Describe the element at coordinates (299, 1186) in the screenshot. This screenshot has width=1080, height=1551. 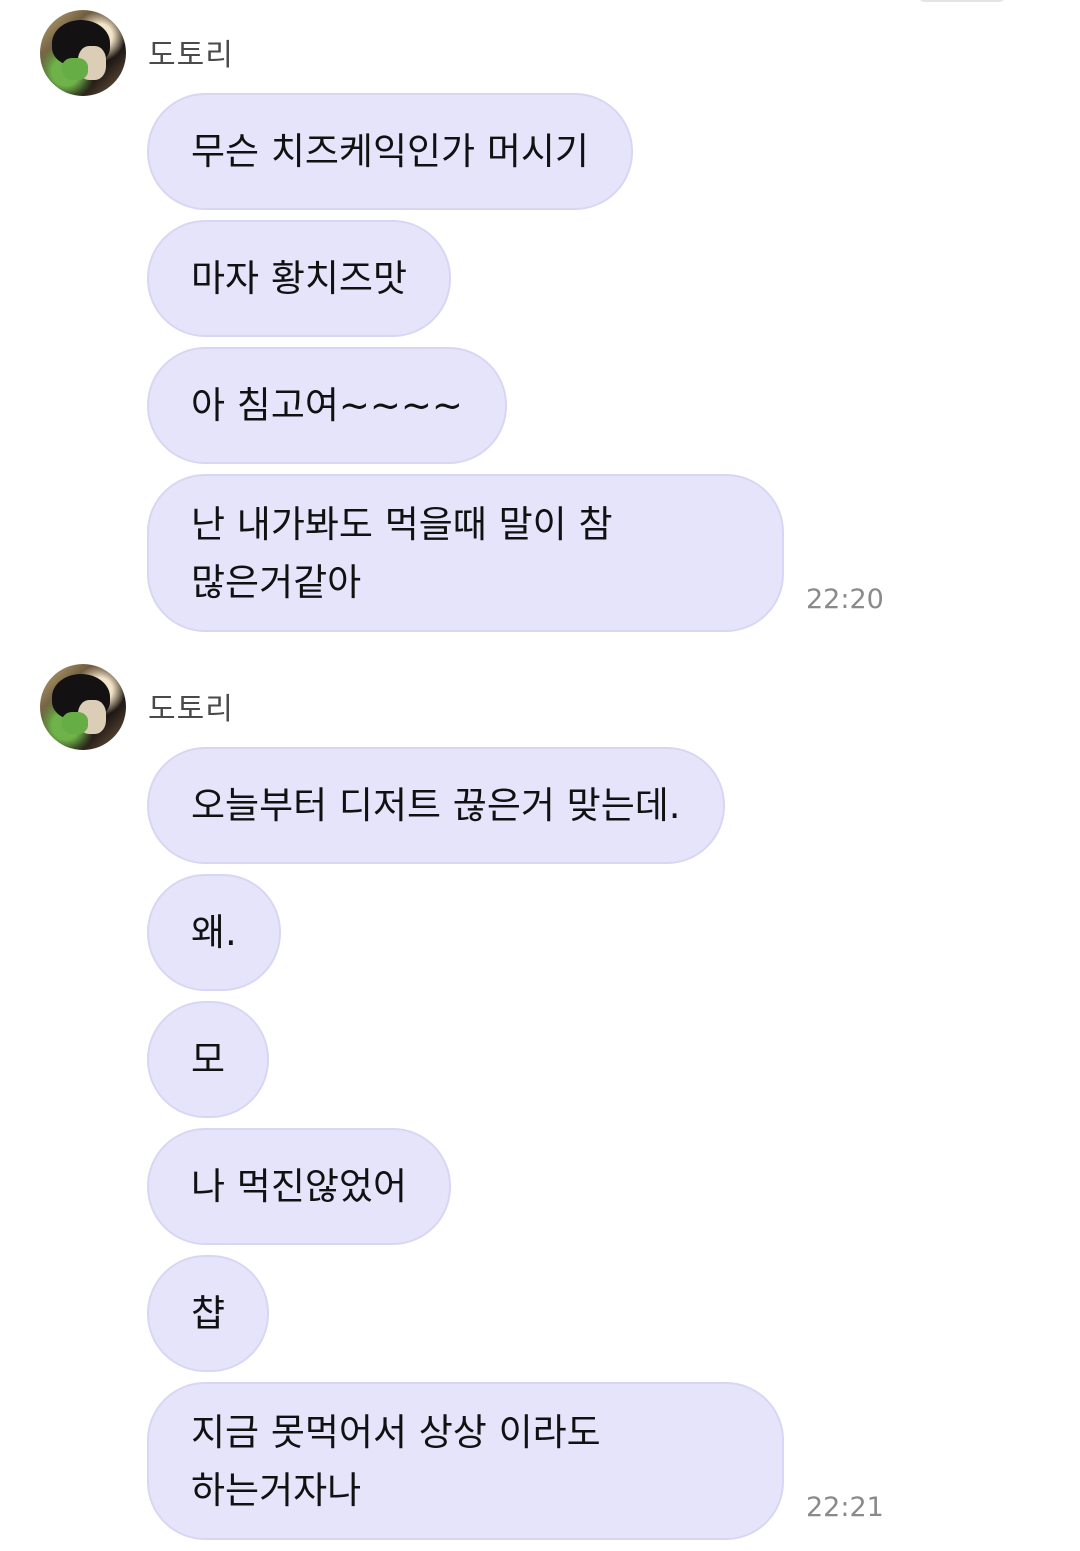
I see `message-bubble: 나 먹진않었어` at that location.